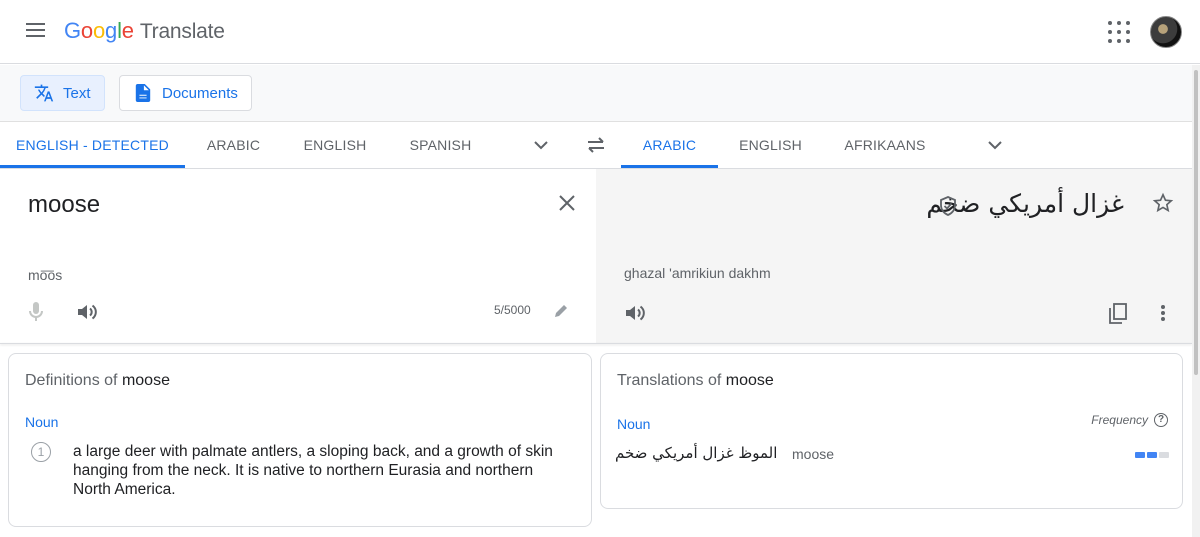  What do you see at coordinates (1166, 32) in the screenshot?
I see `account-avatar` at bounding box center [1166, 32].